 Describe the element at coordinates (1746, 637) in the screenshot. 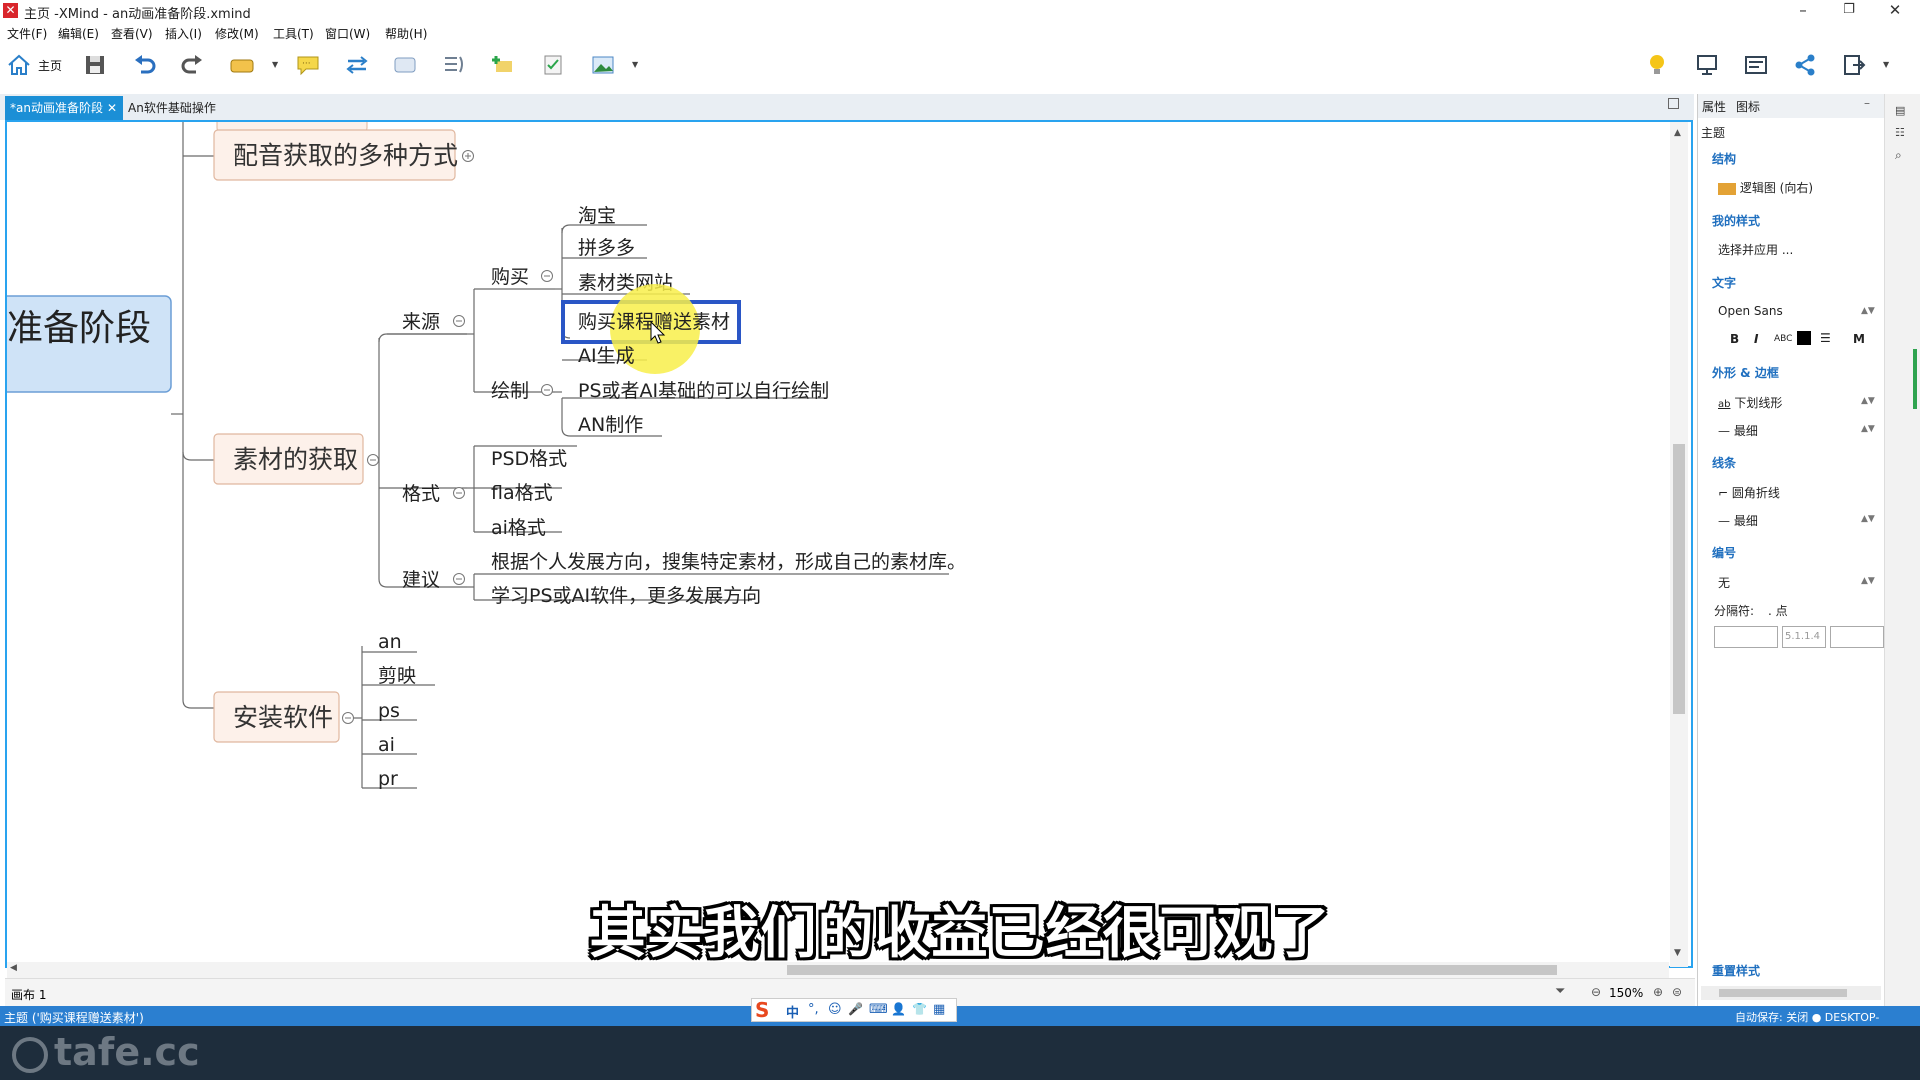

I see `prefix-input` at that location.